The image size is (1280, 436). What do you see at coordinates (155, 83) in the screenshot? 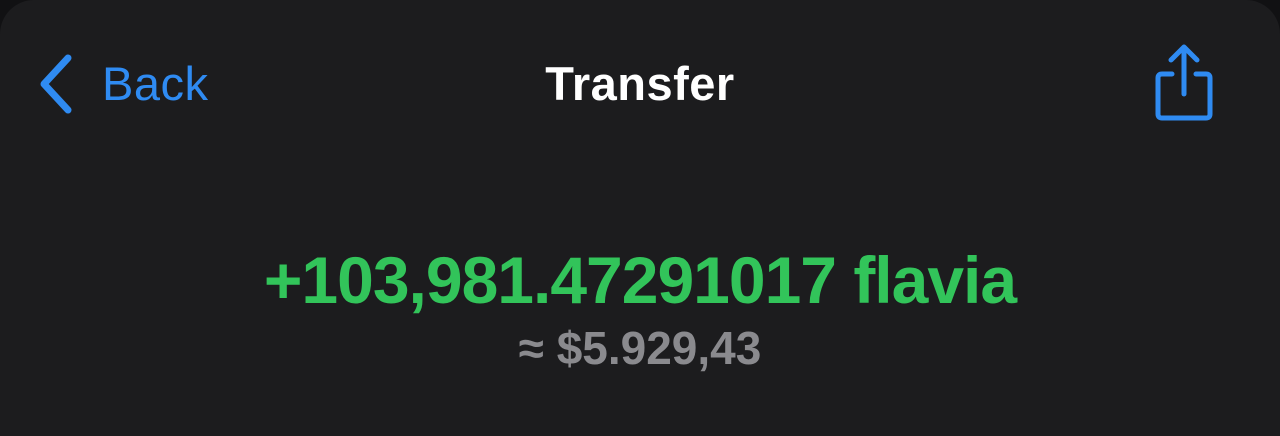
I see `back-button-label: Back` at bounding box center [155, 83].